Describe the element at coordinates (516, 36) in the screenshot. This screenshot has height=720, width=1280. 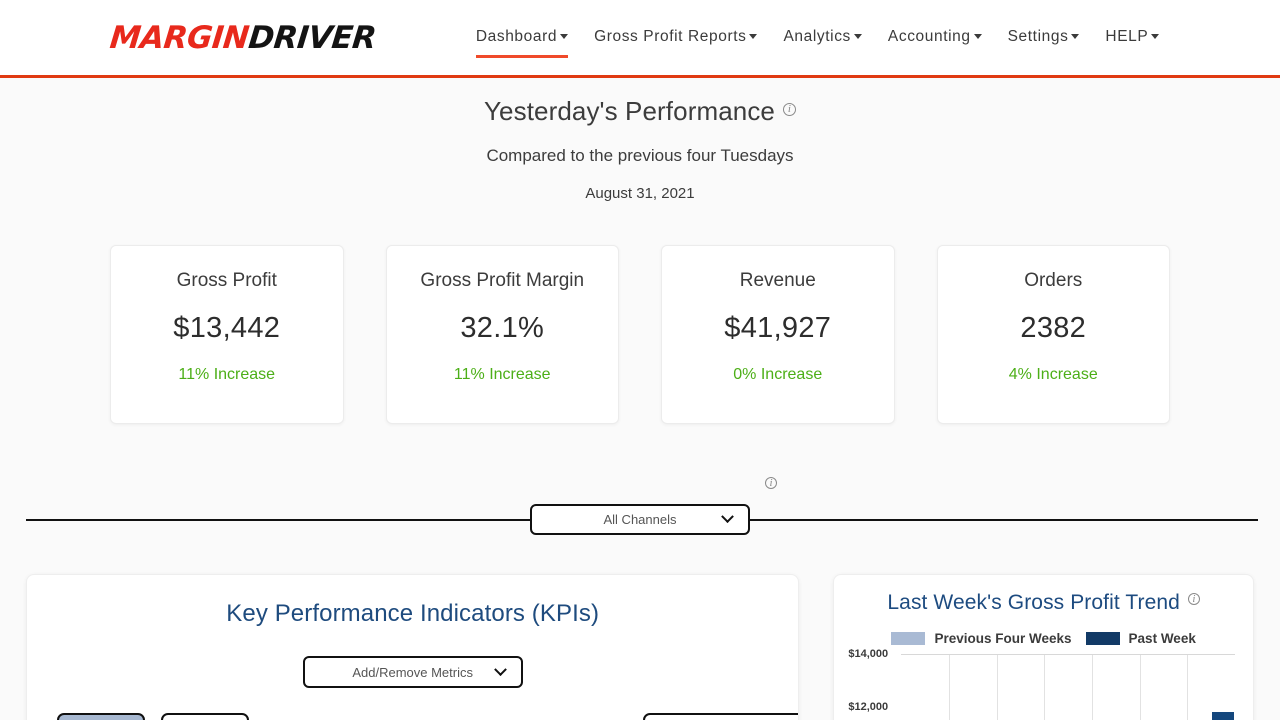
I see `nav-item-dashboard-label: Dashboard` at that location.